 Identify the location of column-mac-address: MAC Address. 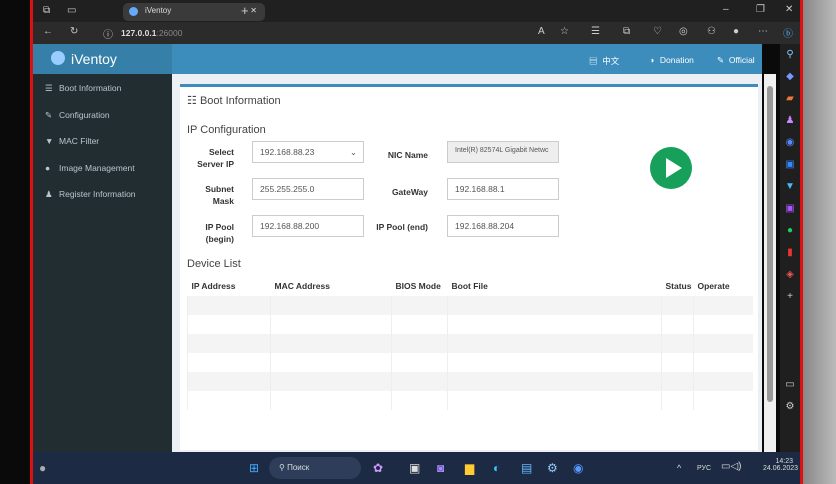
(331, 286).